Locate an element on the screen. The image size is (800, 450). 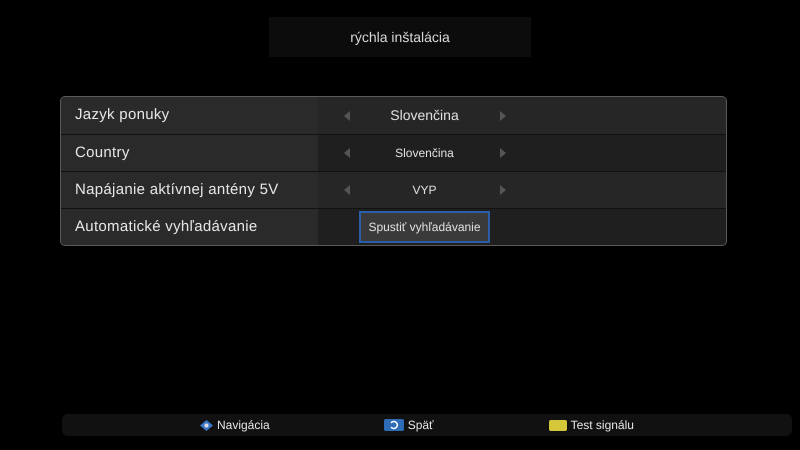
settings-row: Country Slovenčina is located at coordinates (393, 152).